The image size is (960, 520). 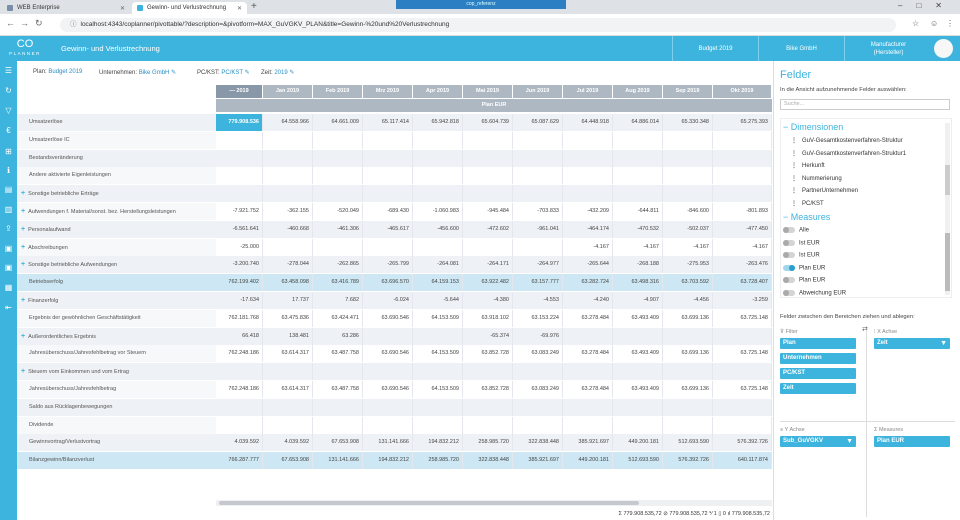 I want to click on edit-icon: ✎, so click(x=247, y=73).